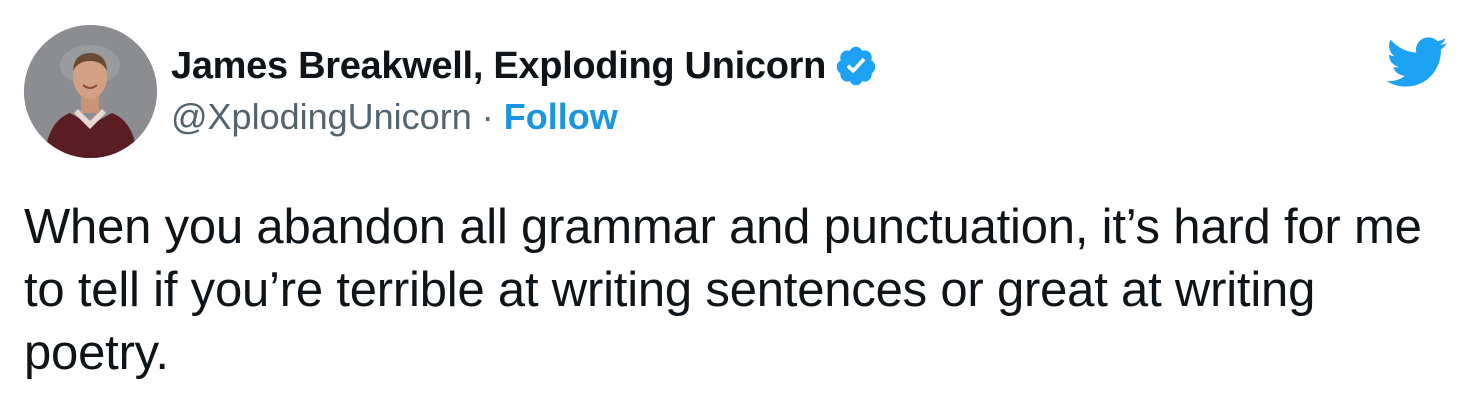 The image size is (1476, 404). I want to click on name-row: James Breakwell, Exploding Unicorn, so click(524, 66).